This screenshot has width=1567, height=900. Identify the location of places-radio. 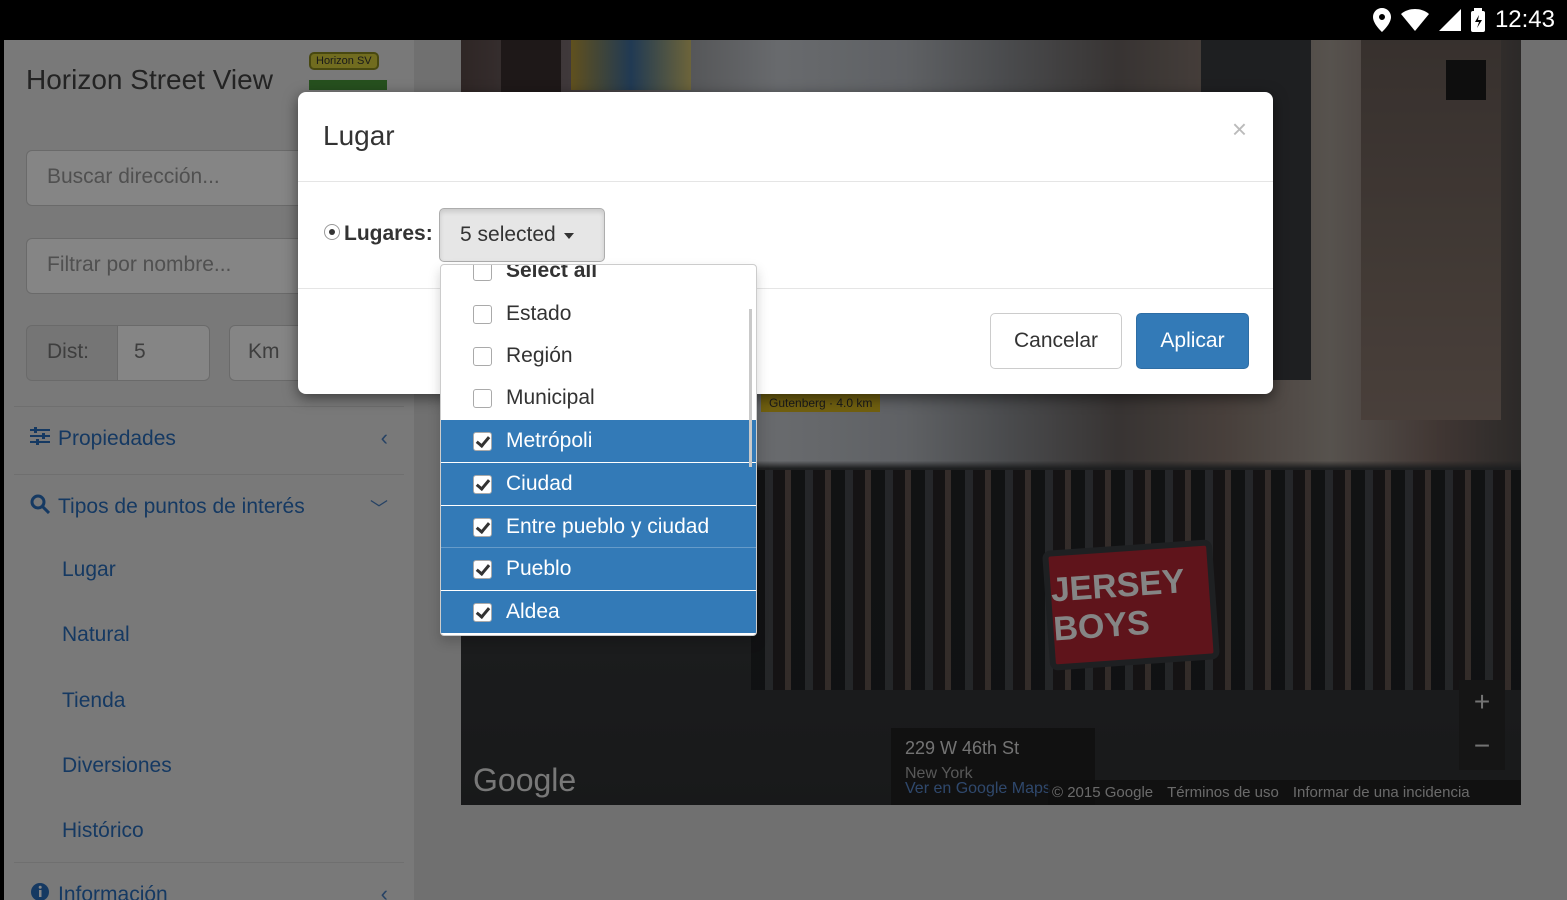
(332, 232).